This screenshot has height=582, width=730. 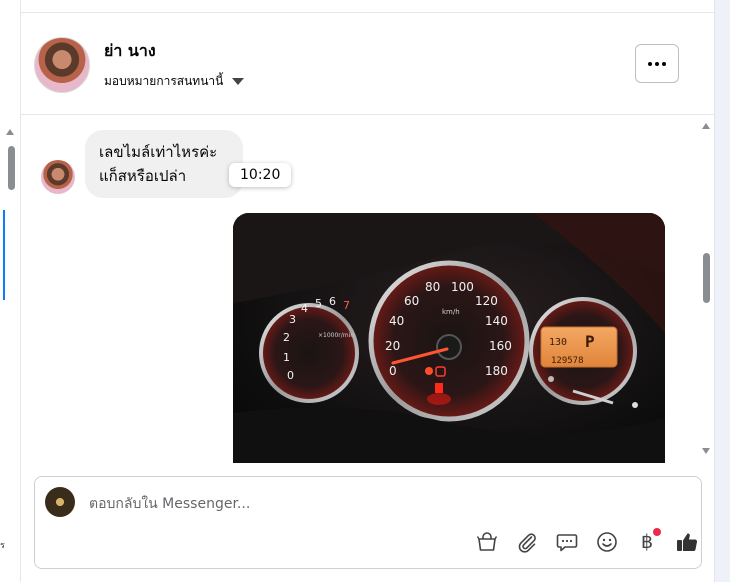 What do you see at coordinates (379, 504) in the screenshot?
I see `reply-input` at bounding box center [379, 504].